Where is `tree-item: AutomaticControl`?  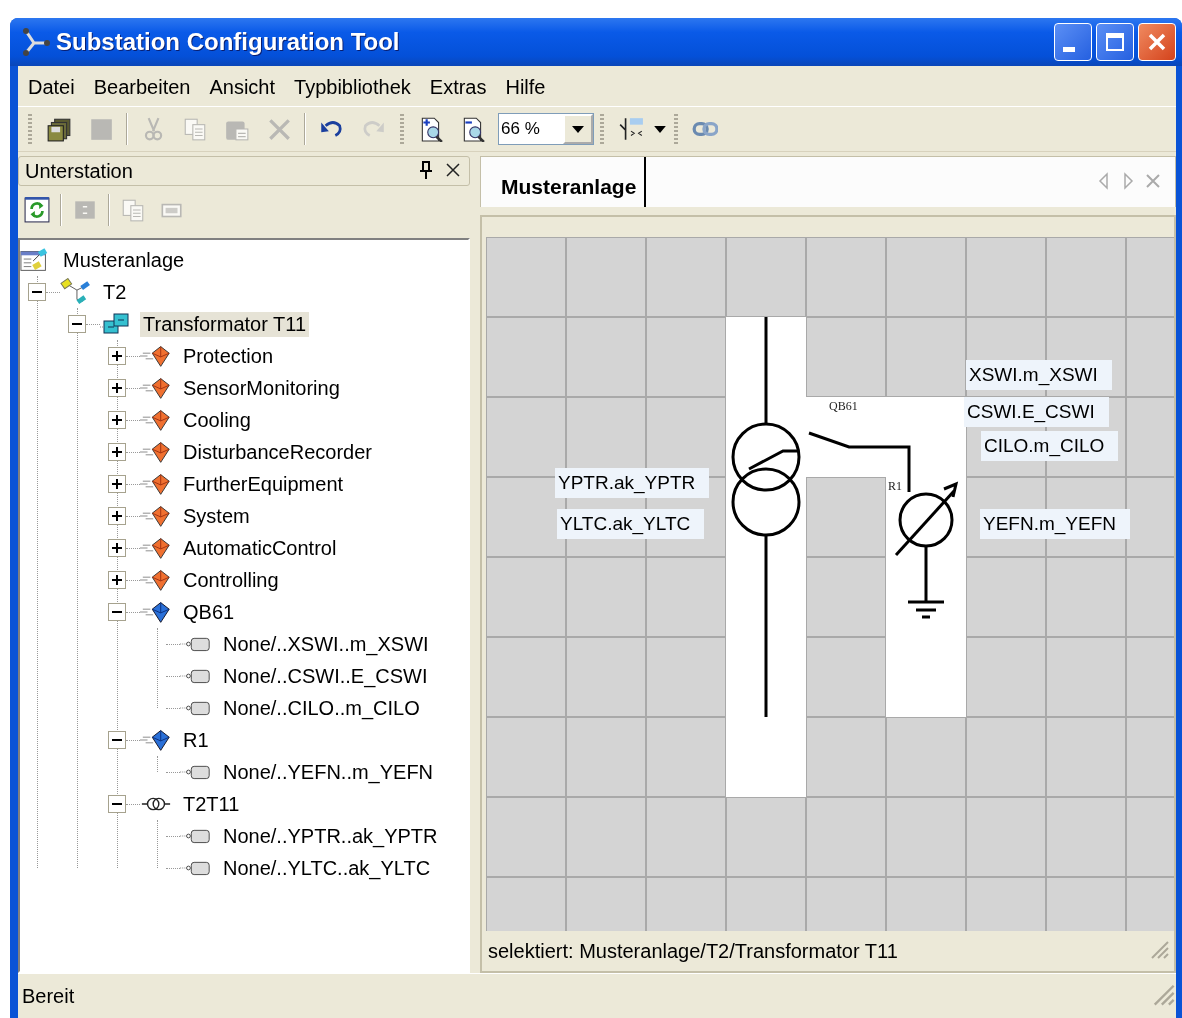 tree-item: AutomaticControl is located at coordinates (260, 548).